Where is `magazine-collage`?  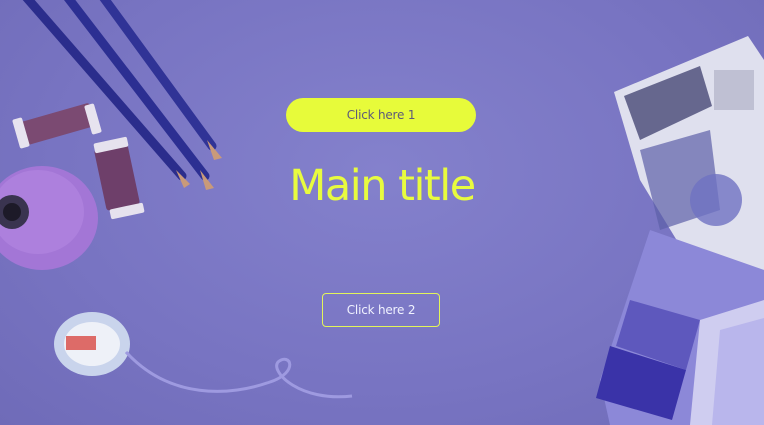 magazine-collage is located at coordinates (689, 153).